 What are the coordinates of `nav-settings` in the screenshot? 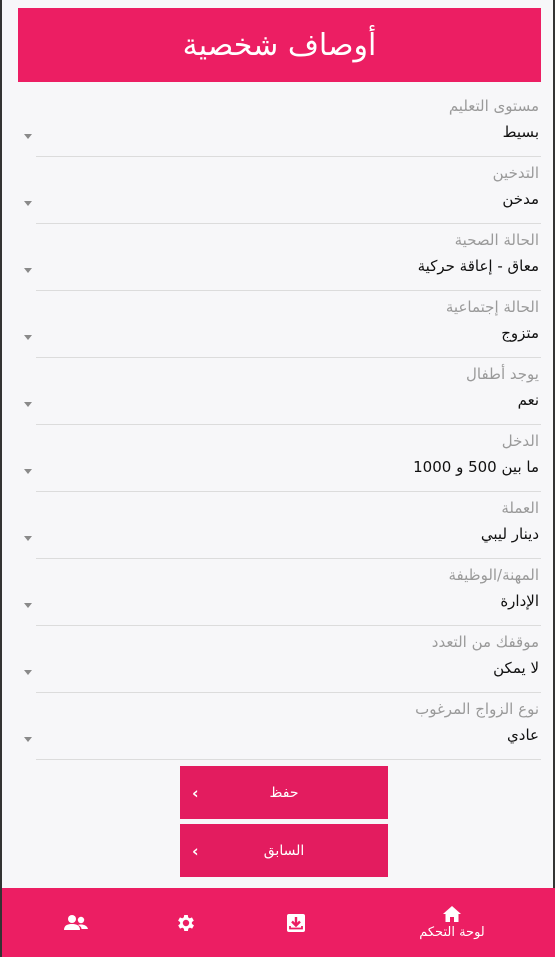 It's located at (186, 922).